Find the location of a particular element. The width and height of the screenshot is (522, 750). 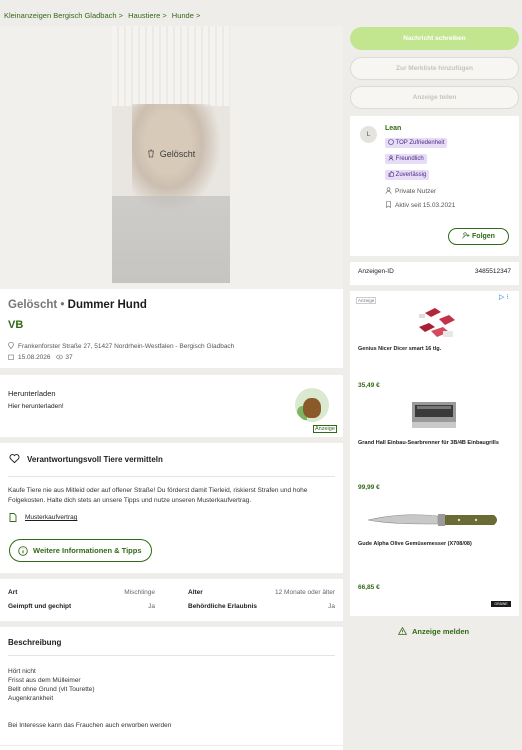

active-since-label: Aktiv seit 15.03.2021 is located at coordinates (425, 205).